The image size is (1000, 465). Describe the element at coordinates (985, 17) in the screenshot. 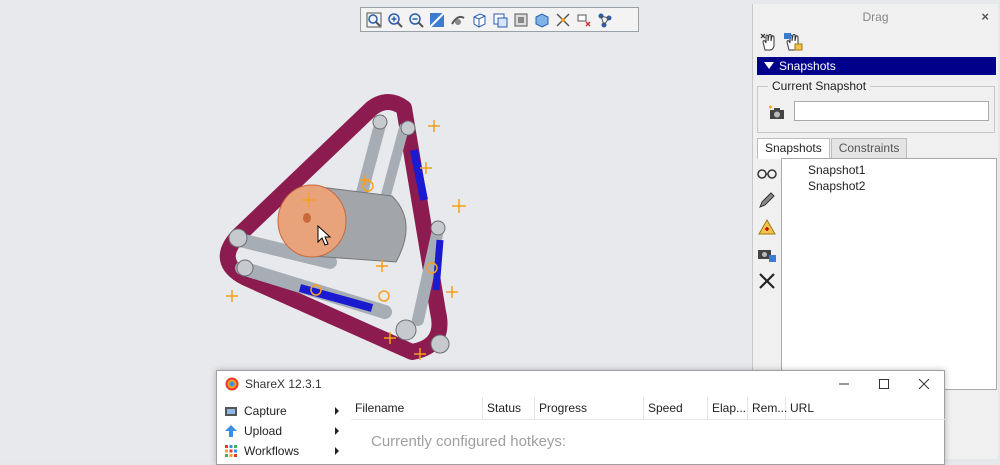

I see `close-icon: ×` at that location.